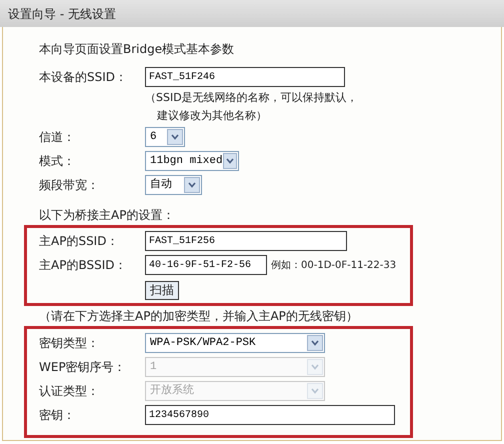 The width and height of the screenshot is (504, 444). What do you see at coordinates (162, 290) in the screenshot?
I see `scan-button: 扫描` at bounding box center [162, 290].